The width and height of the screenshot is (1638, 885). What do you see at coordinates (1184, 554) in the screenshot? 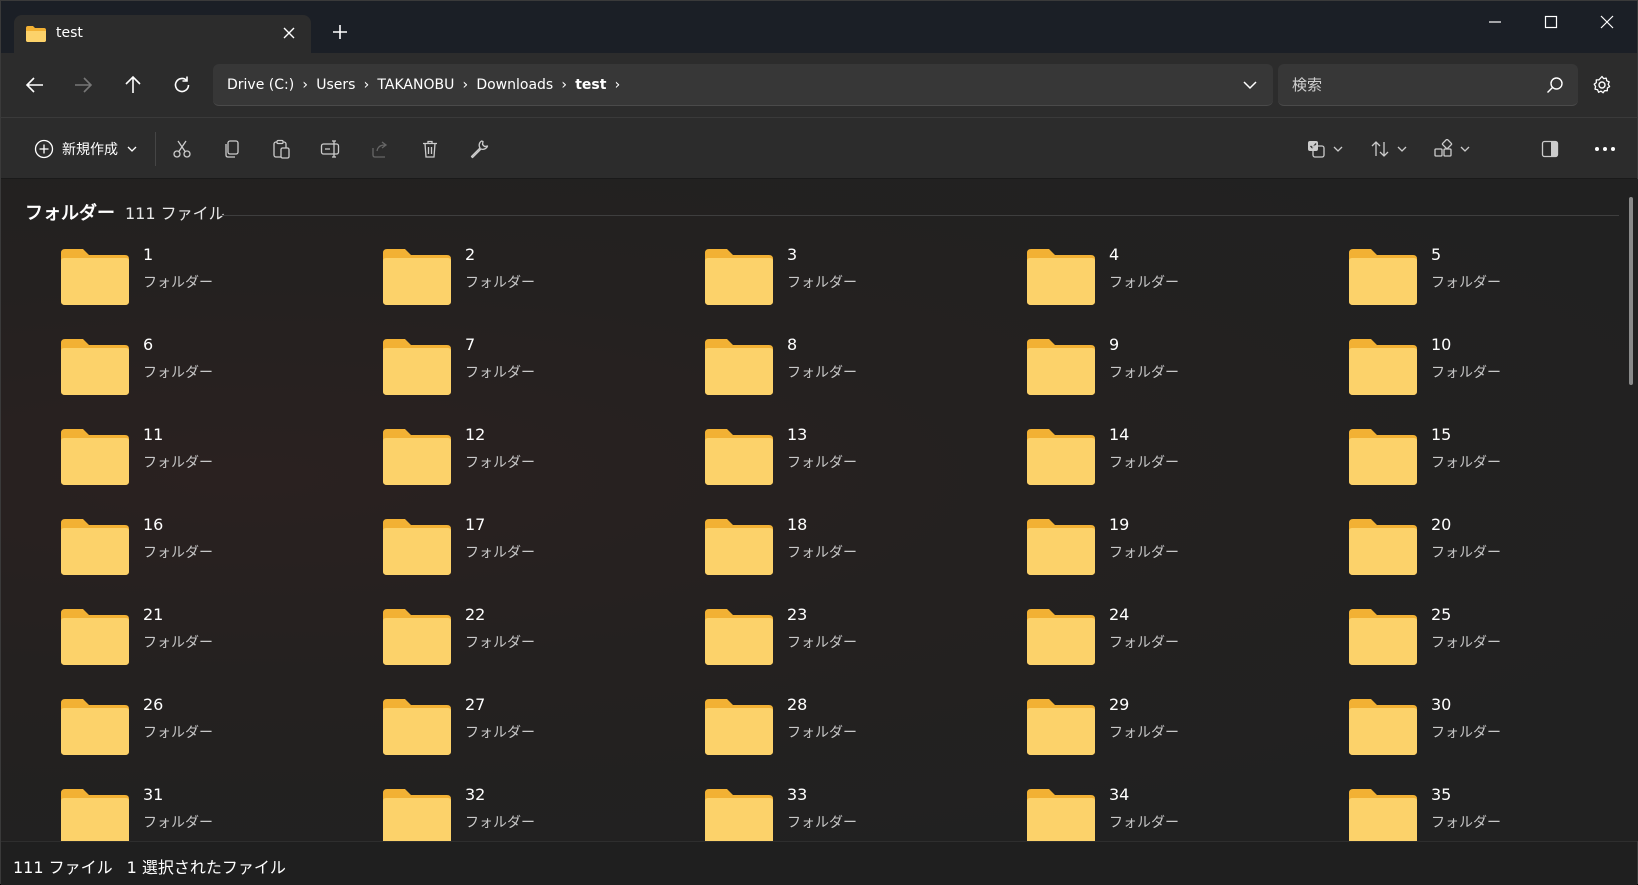
I see `folder-item: 19 フォルダー` at bounding box center [1184, 554].